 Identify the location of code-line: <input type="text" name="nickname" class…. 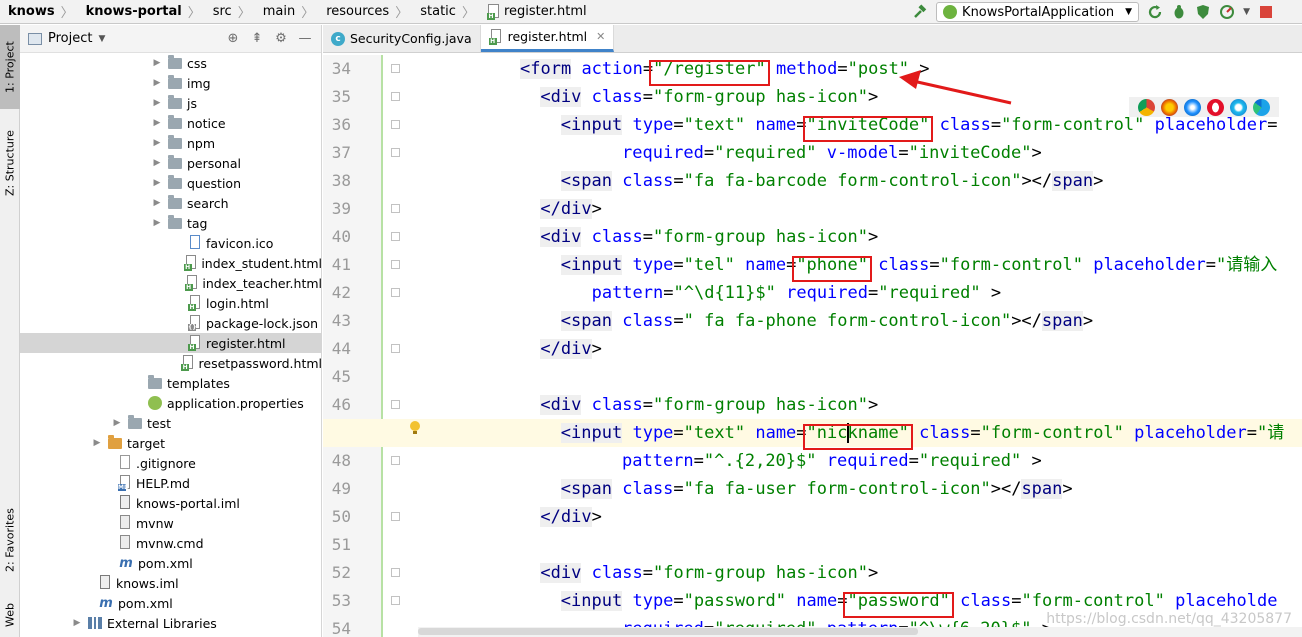
(922, 433).